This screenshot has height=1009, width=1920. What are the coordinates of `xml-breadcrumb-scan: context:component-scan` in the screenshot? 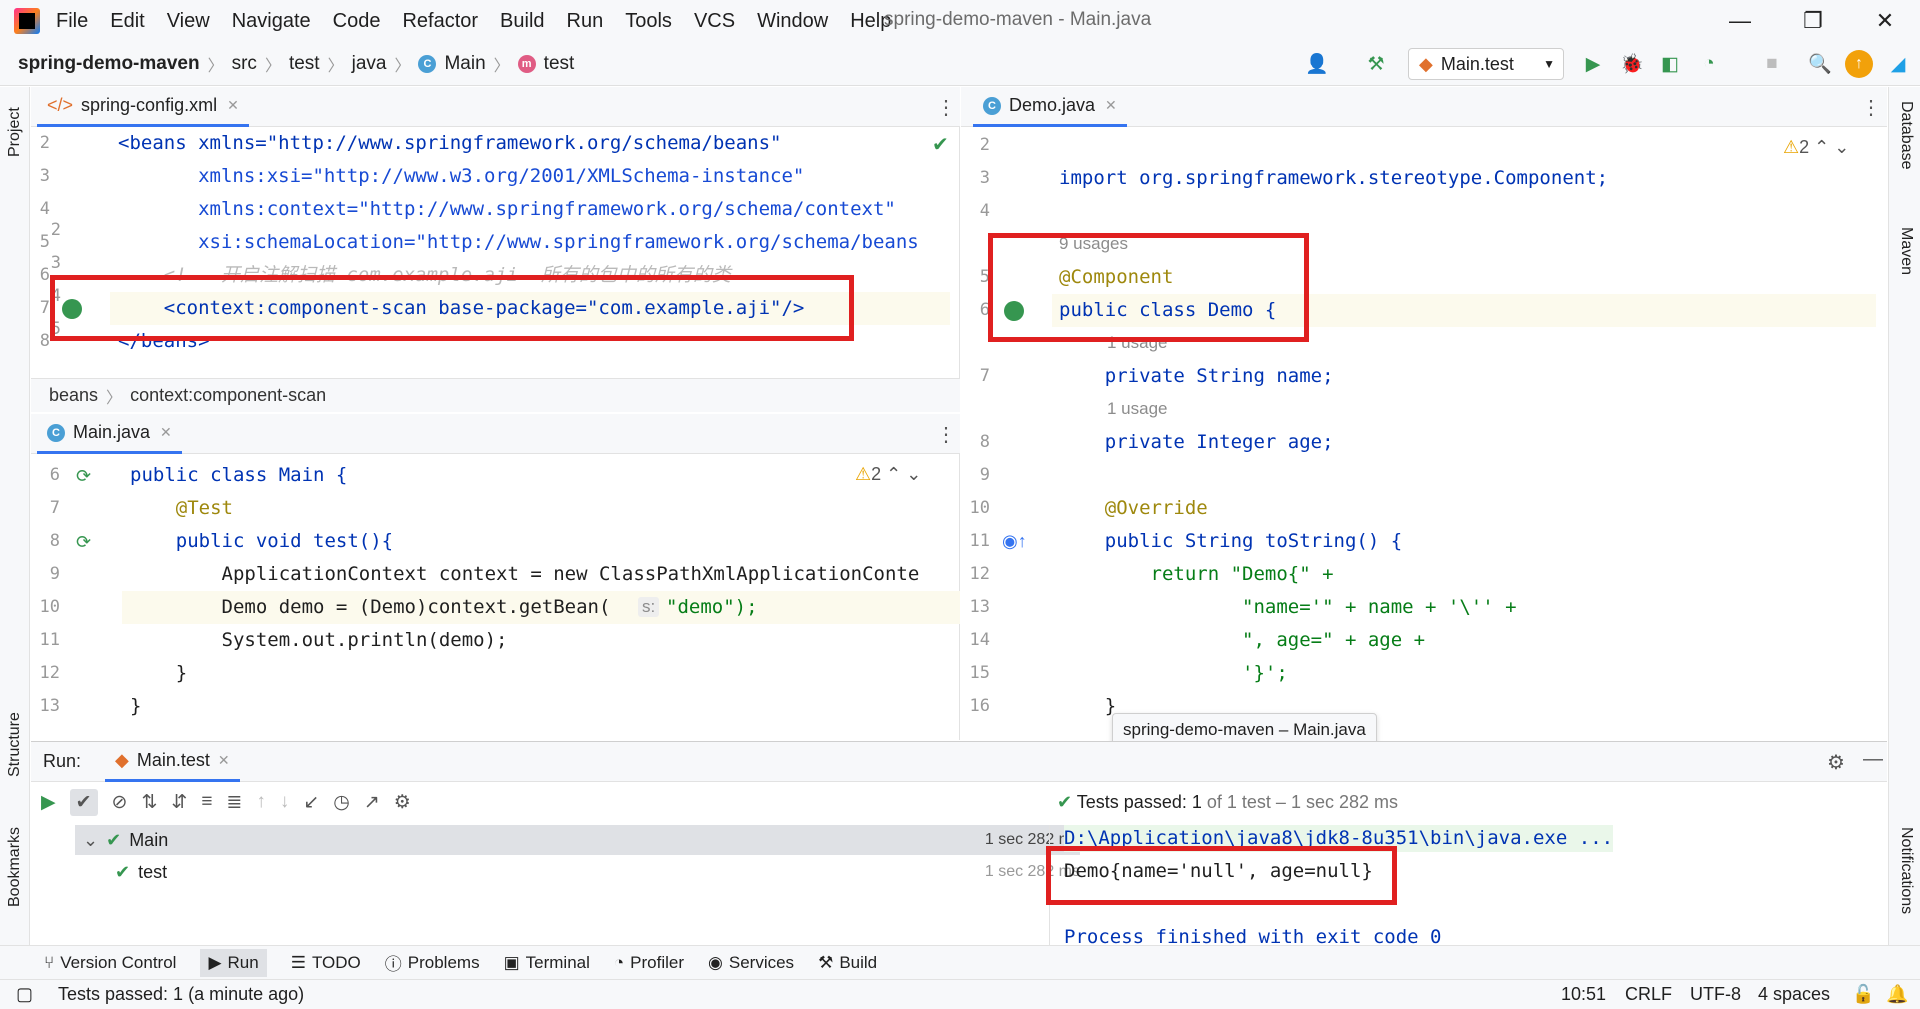 It's located at (228, 395).